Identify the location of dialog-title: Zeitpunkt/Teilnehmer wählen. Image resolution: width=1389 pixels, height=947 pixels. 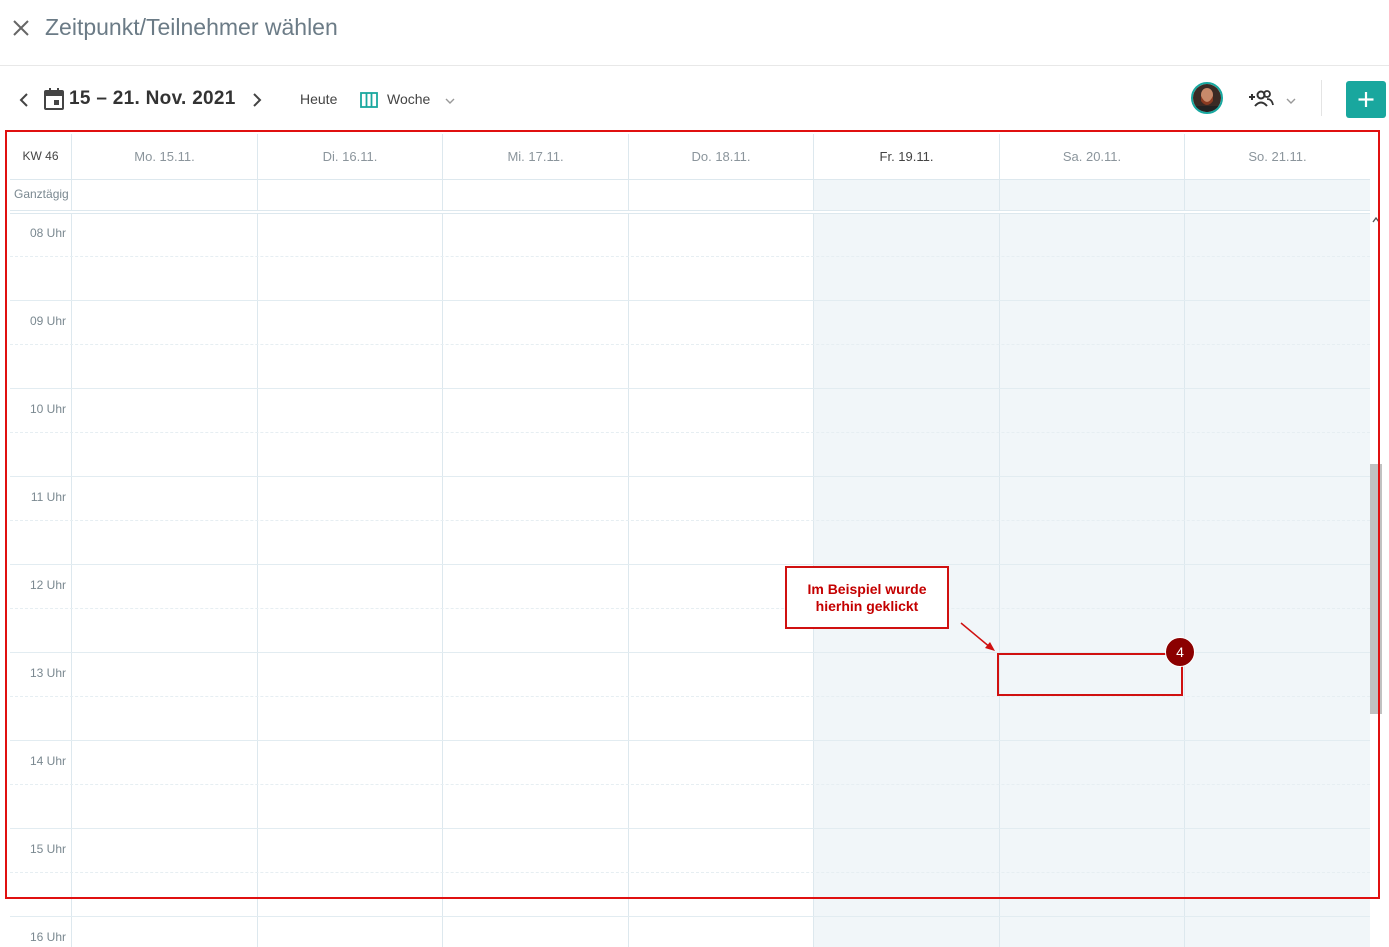
(191, 27).